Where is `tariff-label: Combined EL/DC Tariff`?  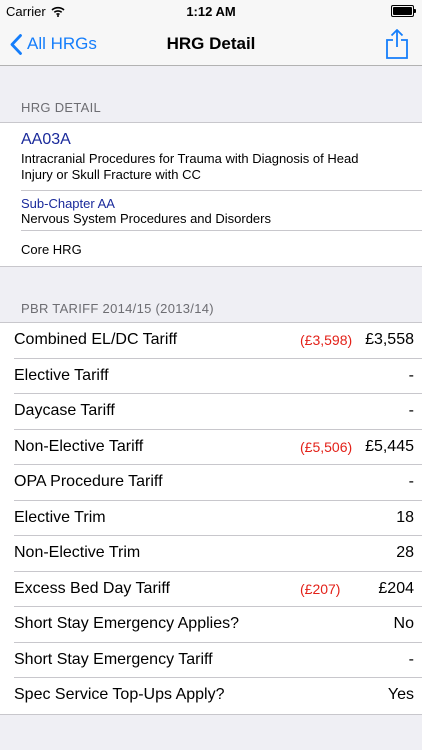 tariff-label: Combined EL/DC Tariff is located at coordinates (96, 339).